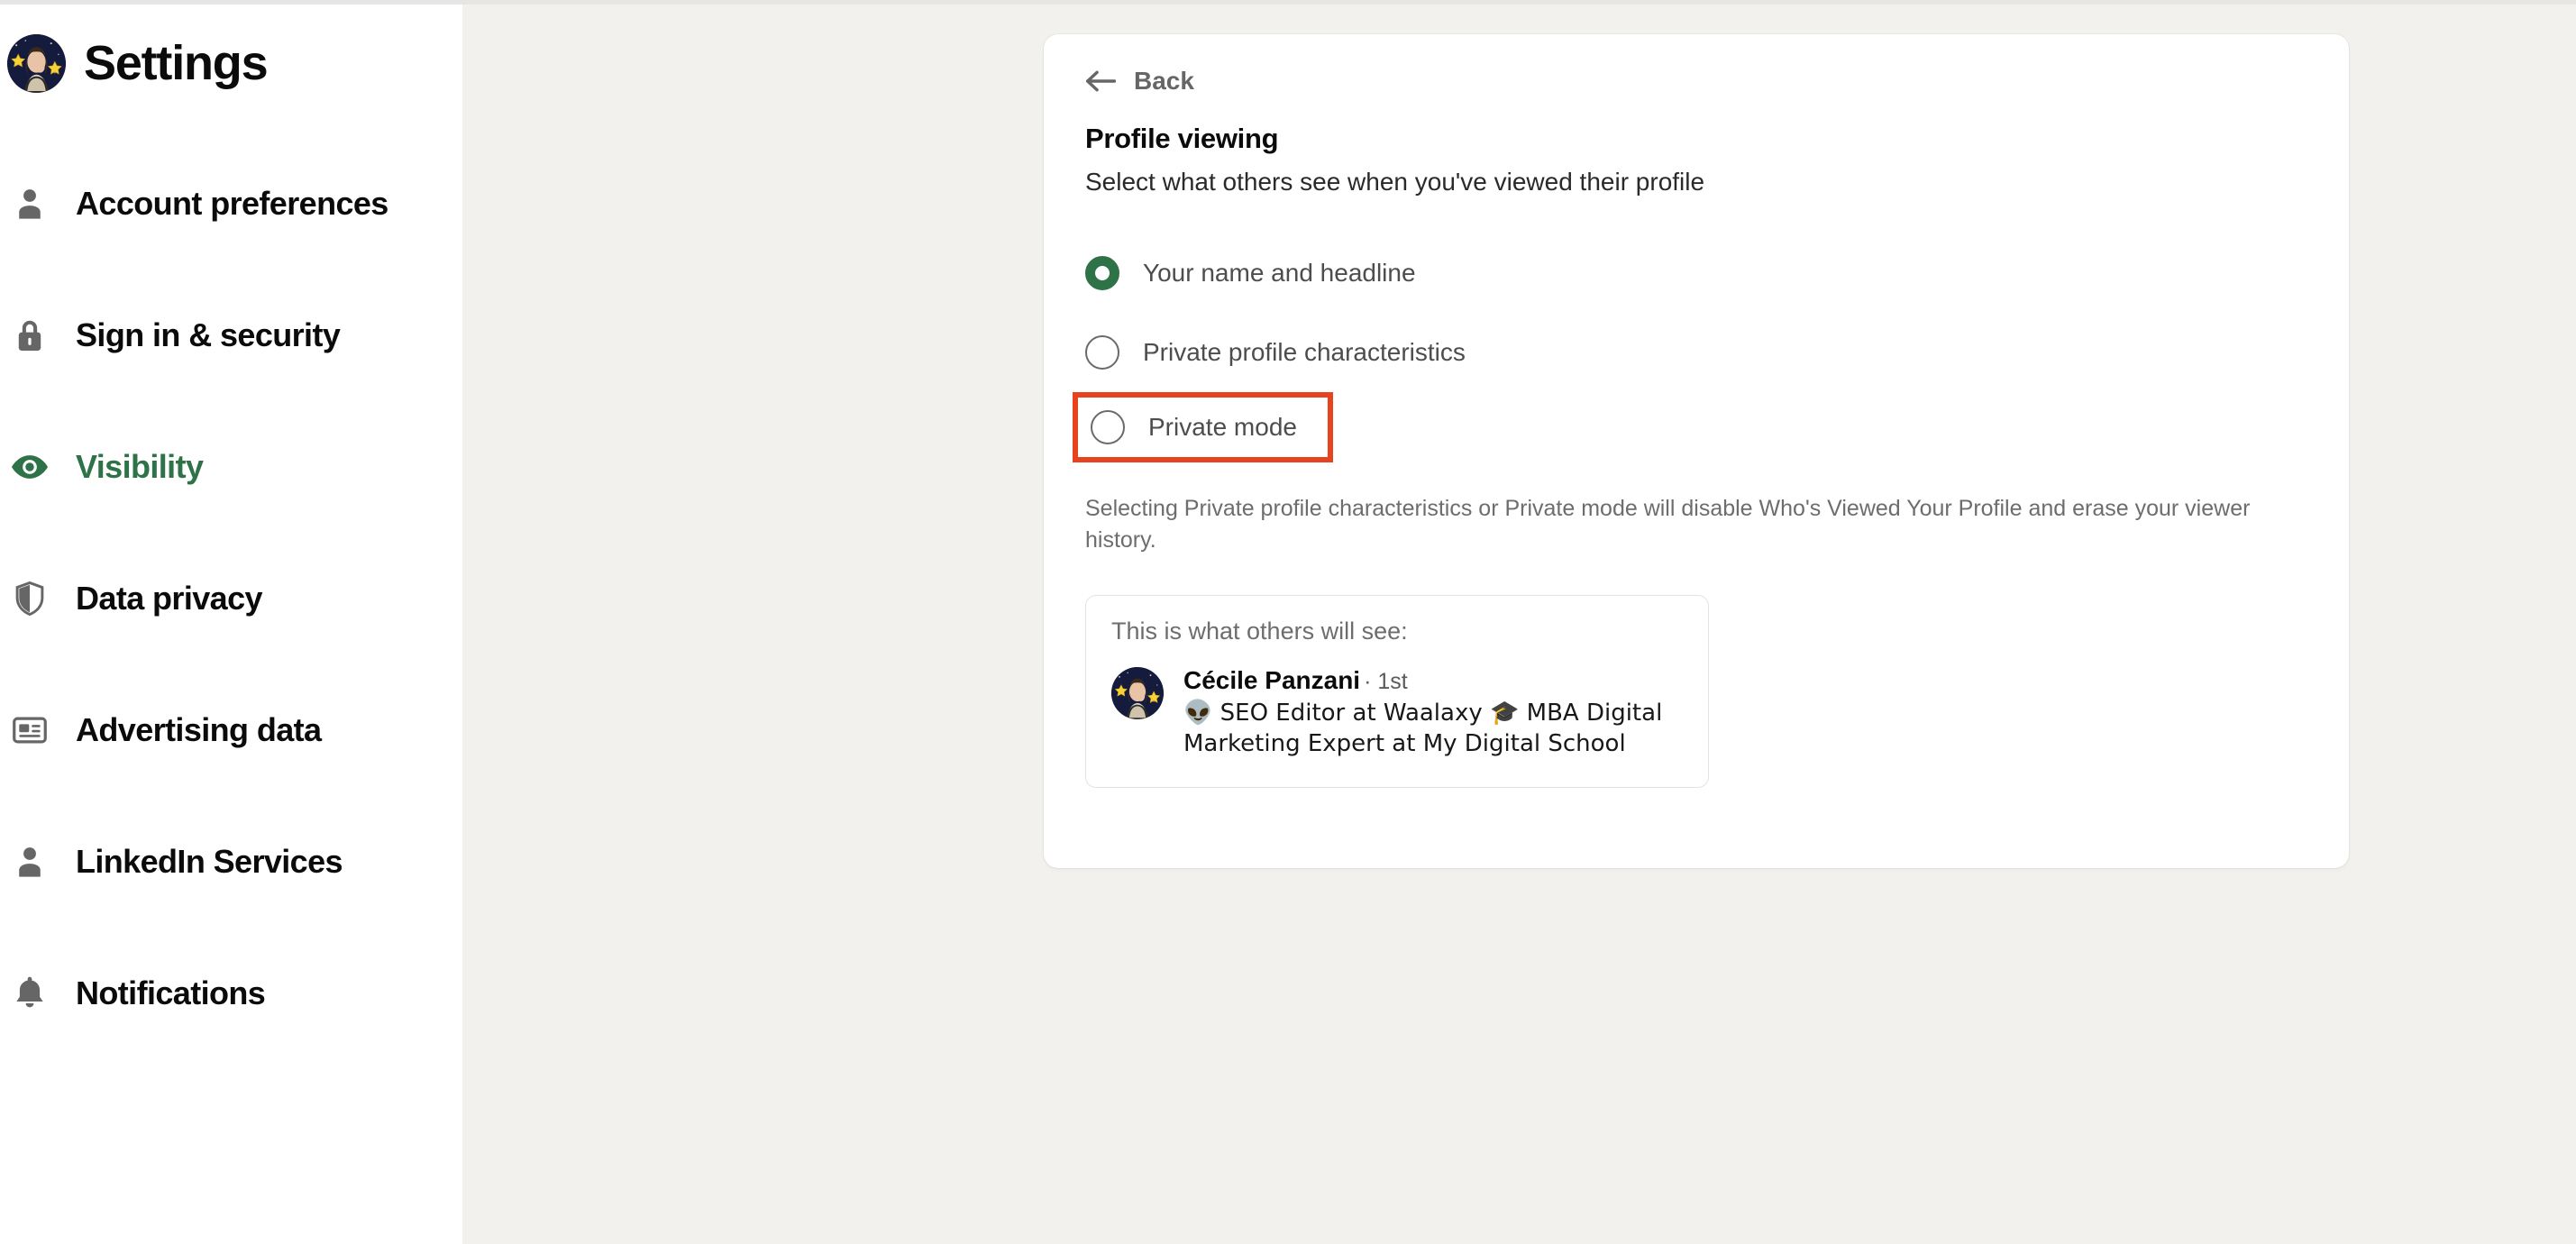  Describe the element at coordinates (231, 467) in the screenshot. I see `sidebar-item-visibility: Visibility` at that location.